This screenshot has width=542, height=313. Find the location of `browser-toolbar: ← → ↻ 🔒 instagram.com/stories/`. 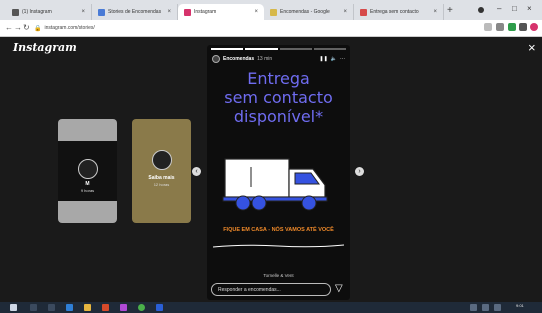

browser-toolbar: ← → ↻ 🔒 instagram.com/stories/ is located at coordinates (271, 28).